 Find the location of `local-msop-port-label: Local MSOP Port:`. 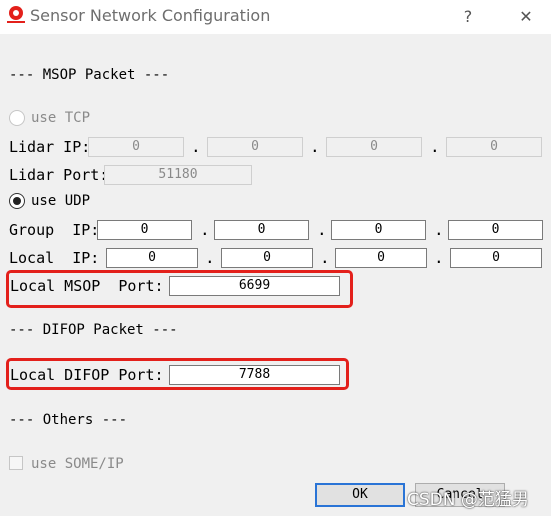

local-msop-port-label: Local MSOP Port: is located at coordinates (87, 286).